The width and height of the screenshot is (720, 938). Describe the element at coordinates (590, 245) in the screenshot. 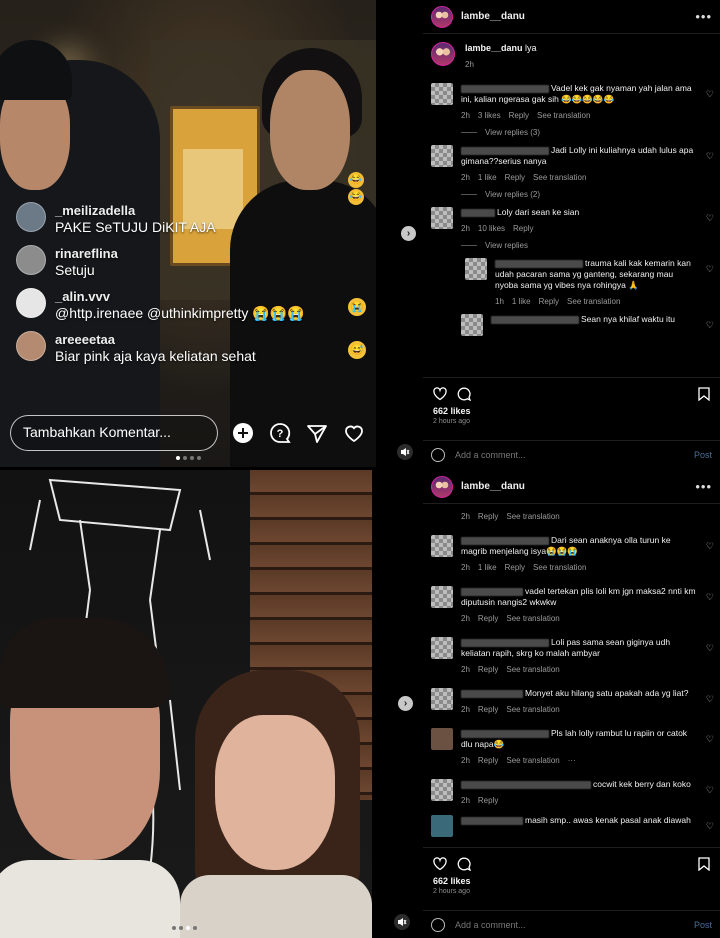

I see `view-replies-link: View replies` at that location.